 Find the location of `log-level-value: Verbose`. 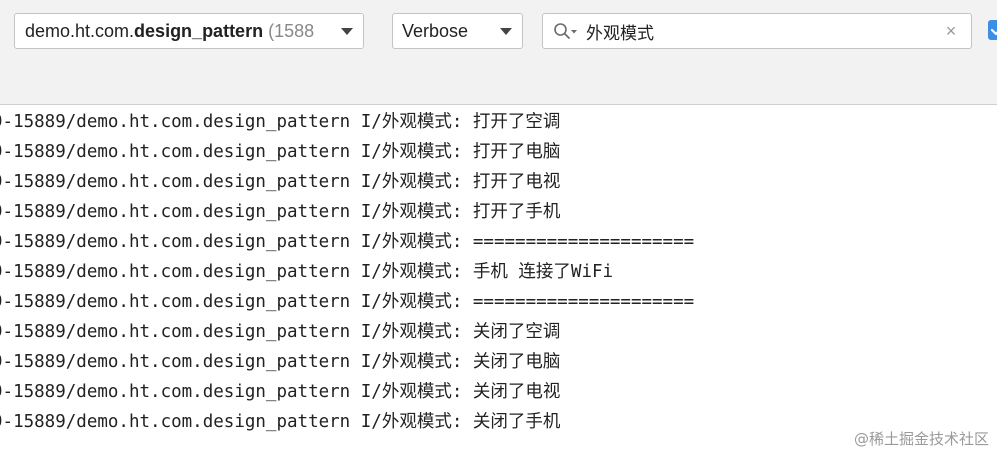

log-level-value: Verbose is located at coordinates (435, 31).